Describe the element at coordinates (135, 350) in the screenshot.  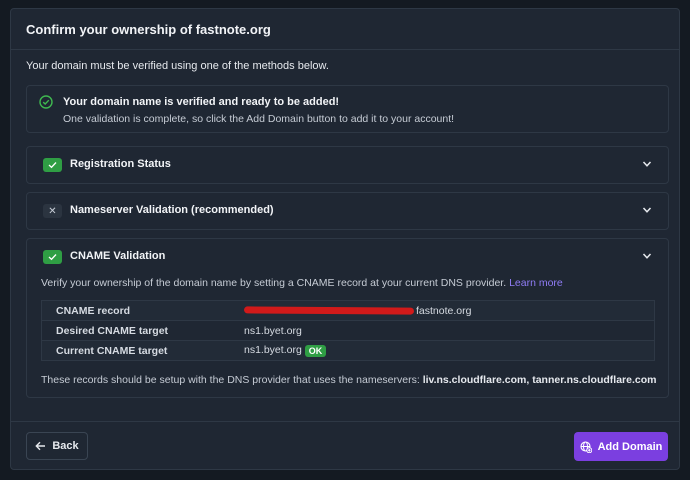
I see `row-label: Current CNAME target` at that location.